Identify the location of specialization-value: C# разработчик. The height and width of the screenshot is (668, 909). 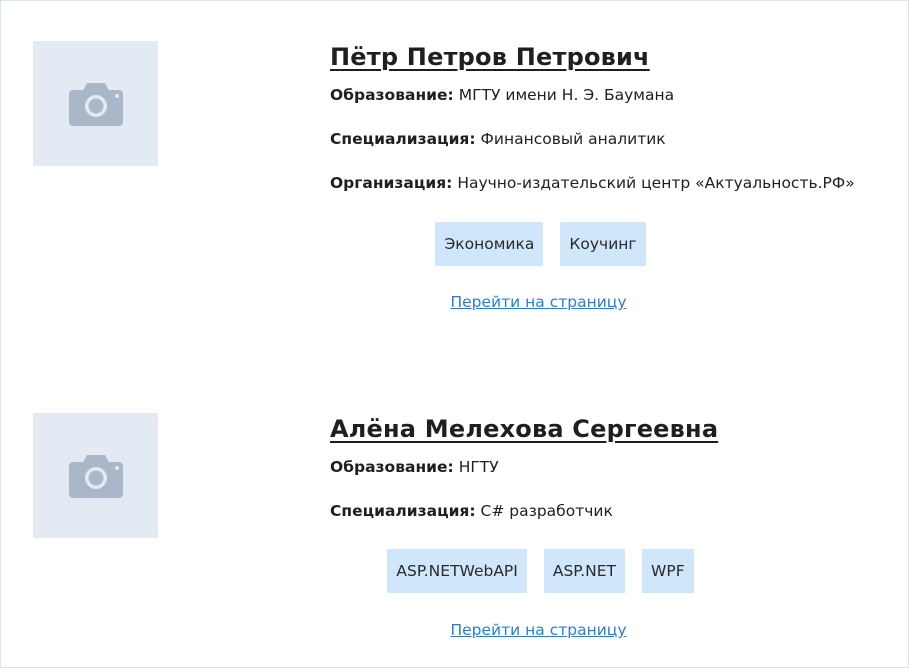
(546, 511).